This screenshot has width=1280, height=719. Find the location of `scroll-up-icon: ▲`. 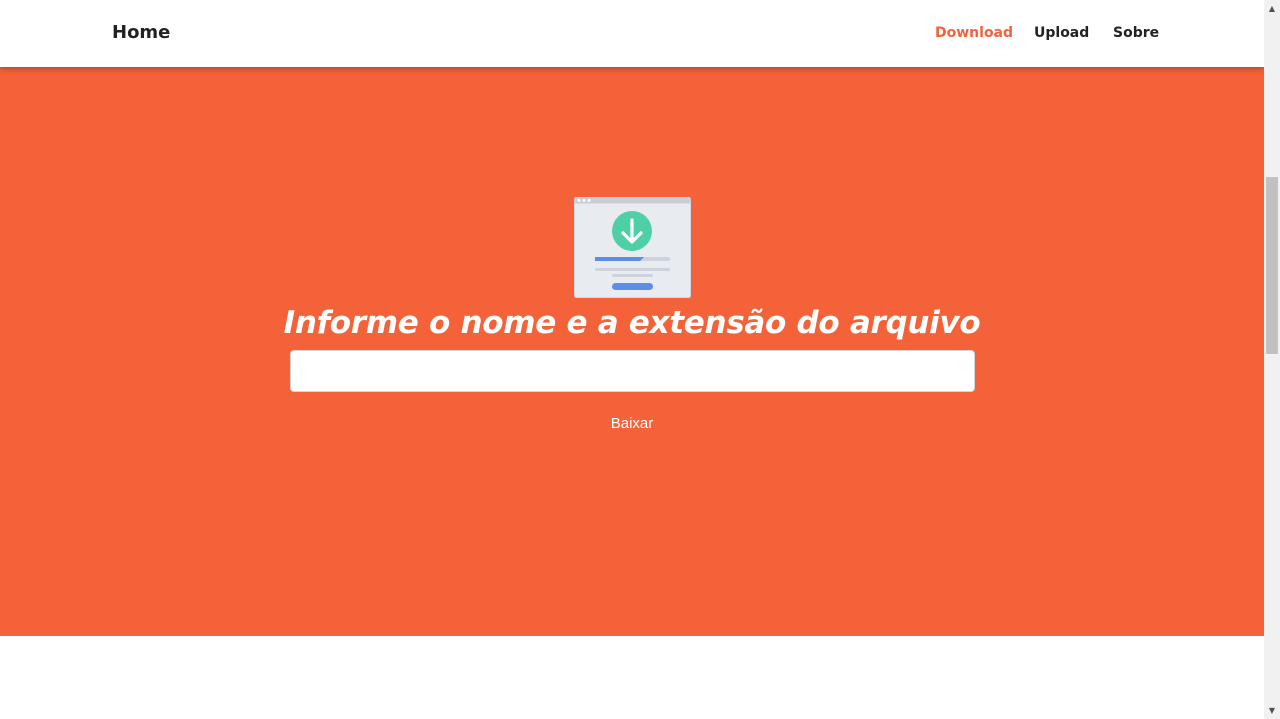

scroll-up-icon: ▲ is located at coordinates (1272, 8).